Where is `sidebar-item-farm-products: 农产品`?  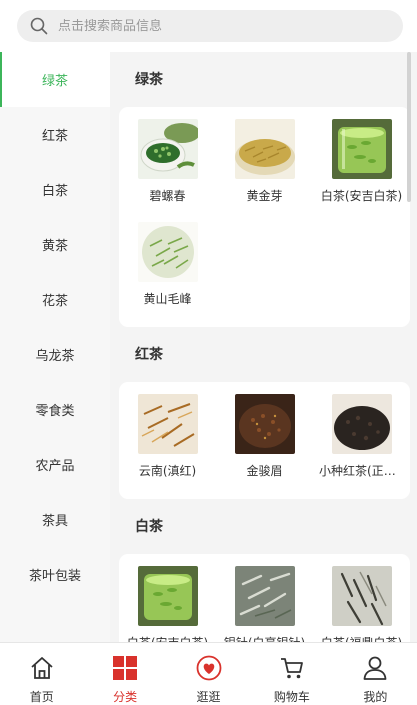 sidebar-item-farm-products: 农产品 is located at coordinates (55, 464).